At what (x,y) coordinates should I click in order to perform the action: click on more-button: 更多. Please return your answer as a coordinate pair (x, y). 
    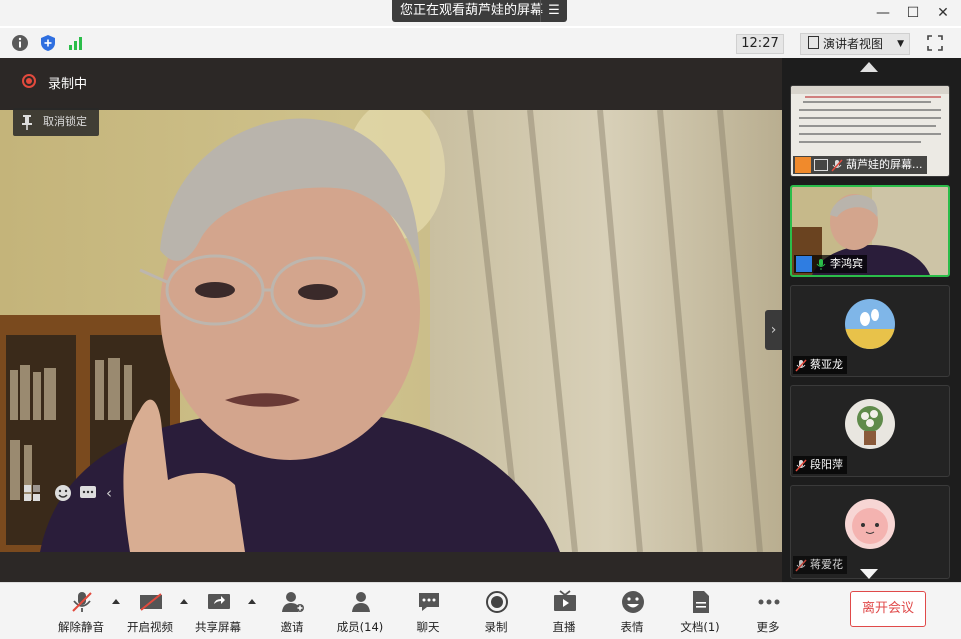
    Looking at the image, I should click on (768, 612).